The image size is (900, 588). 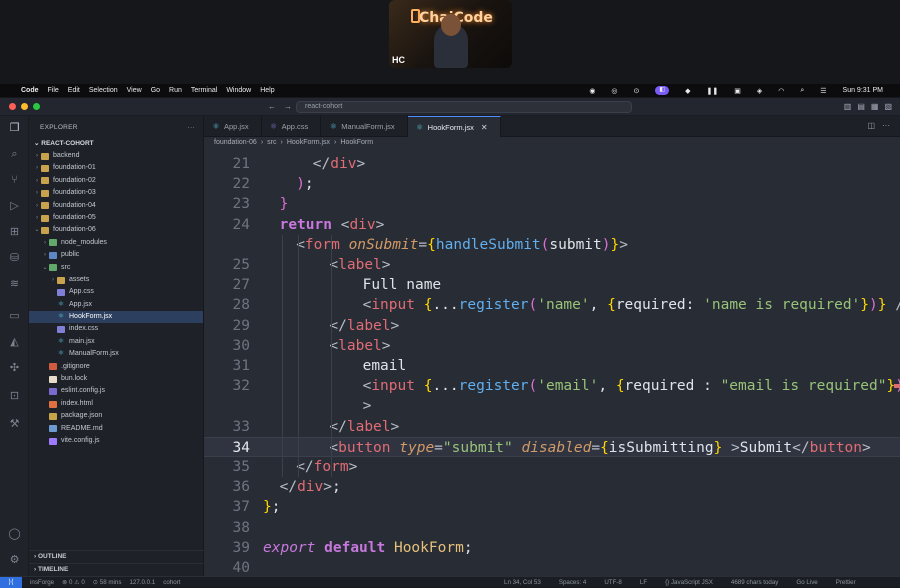 I want to click on menubar-clock: Sun 9:31 PM, so click(x=863, y=90).